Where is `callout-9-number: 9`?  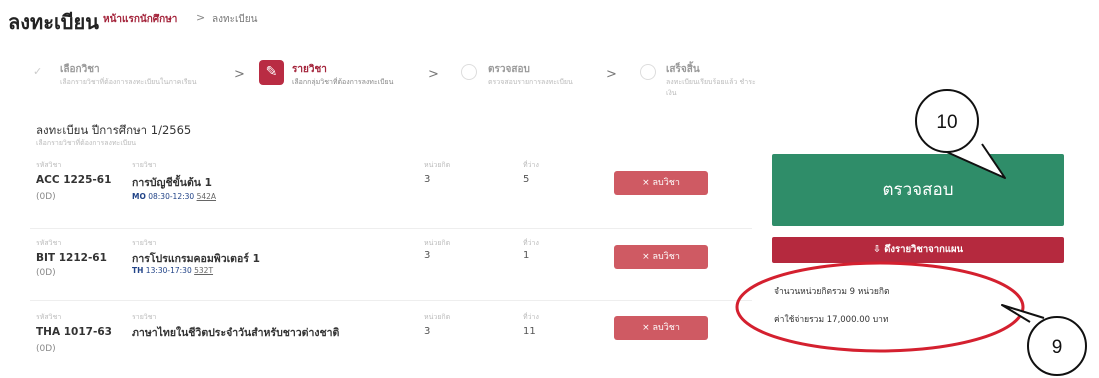 callout-9-number: 9 is located at coordinates (1057, 347).